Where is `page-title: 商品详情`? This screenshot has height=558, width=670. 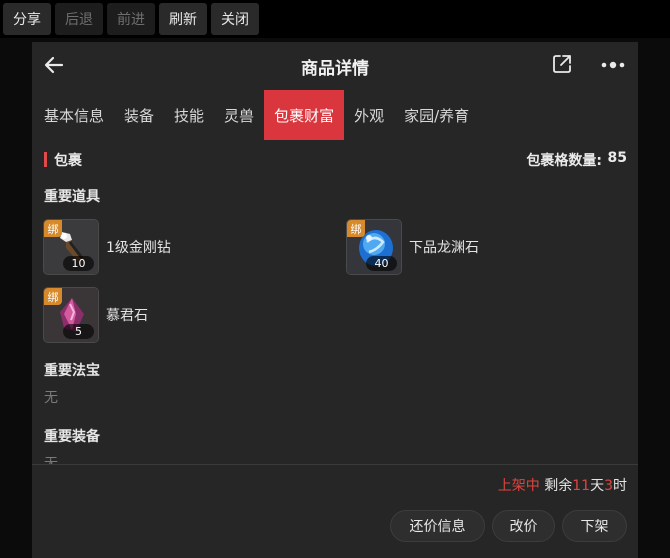 page-title: 商品详情 is located at coordinates (335, 69).